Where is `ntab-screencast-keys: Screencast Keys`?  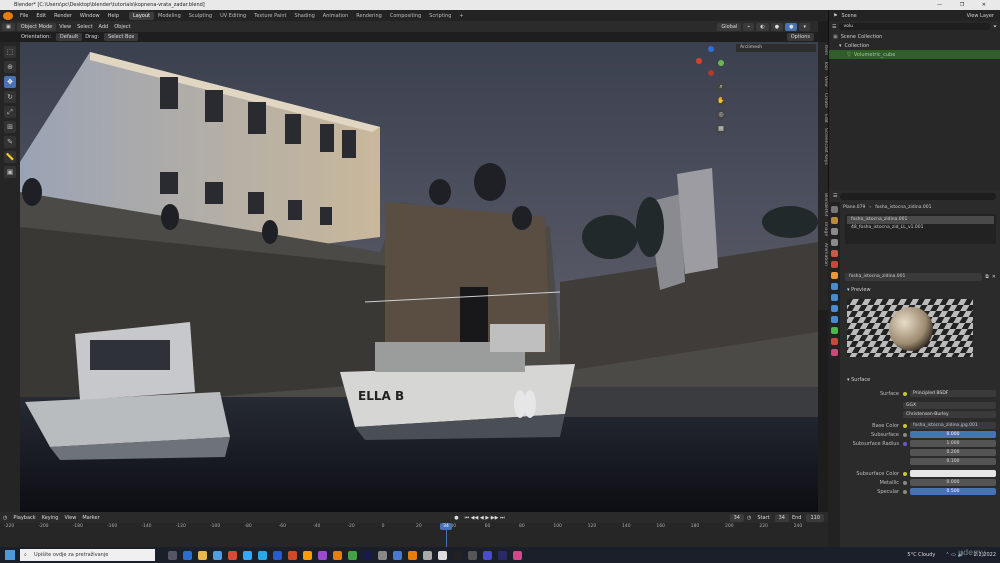
ntab-screencast-keys: Screencast Keys is located at coordinates (823, 146).